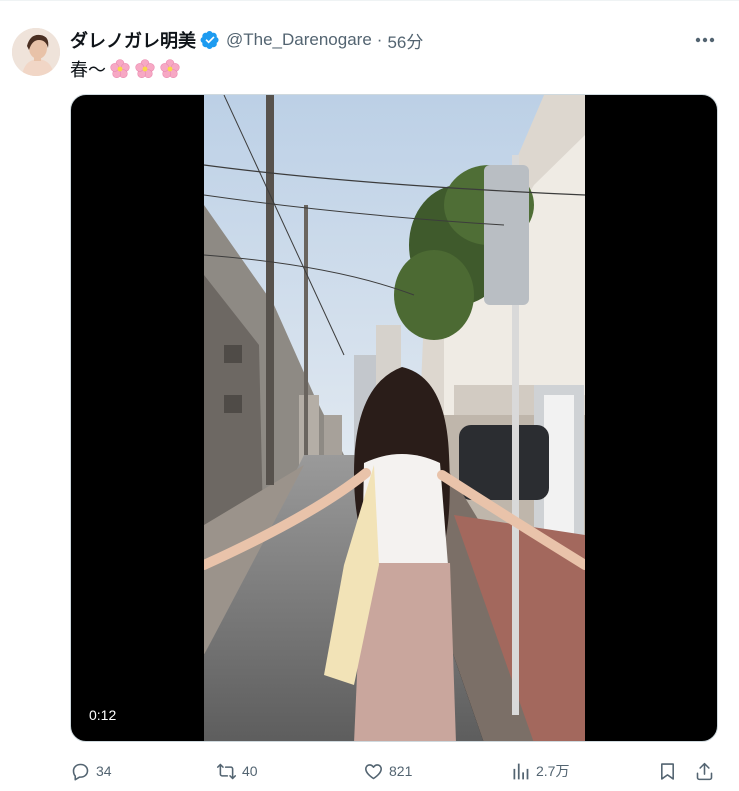  I want to click on avatar-image, so click(36, 52).